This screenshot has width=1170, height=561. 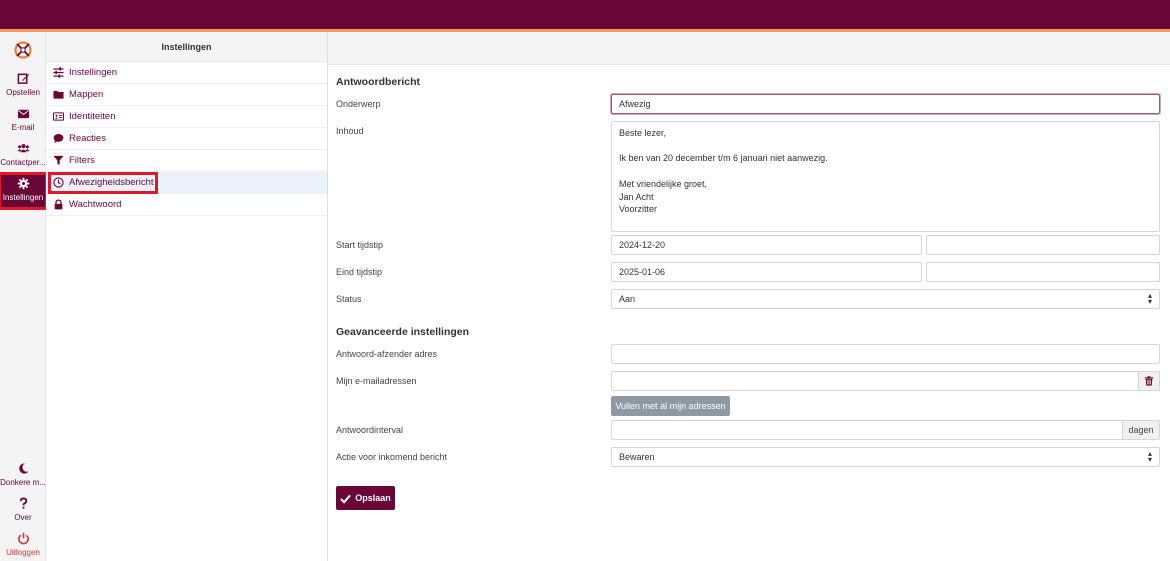 I want to click on settings-item-password: Wachtwoord, so click(x=186, y=205).